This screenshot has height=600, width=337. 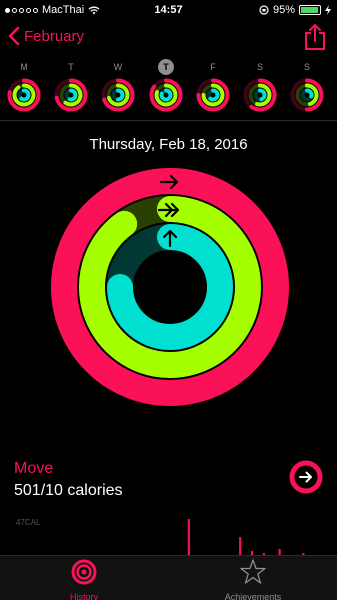 I want to click on day-1: T, so click(x=71, y=87).